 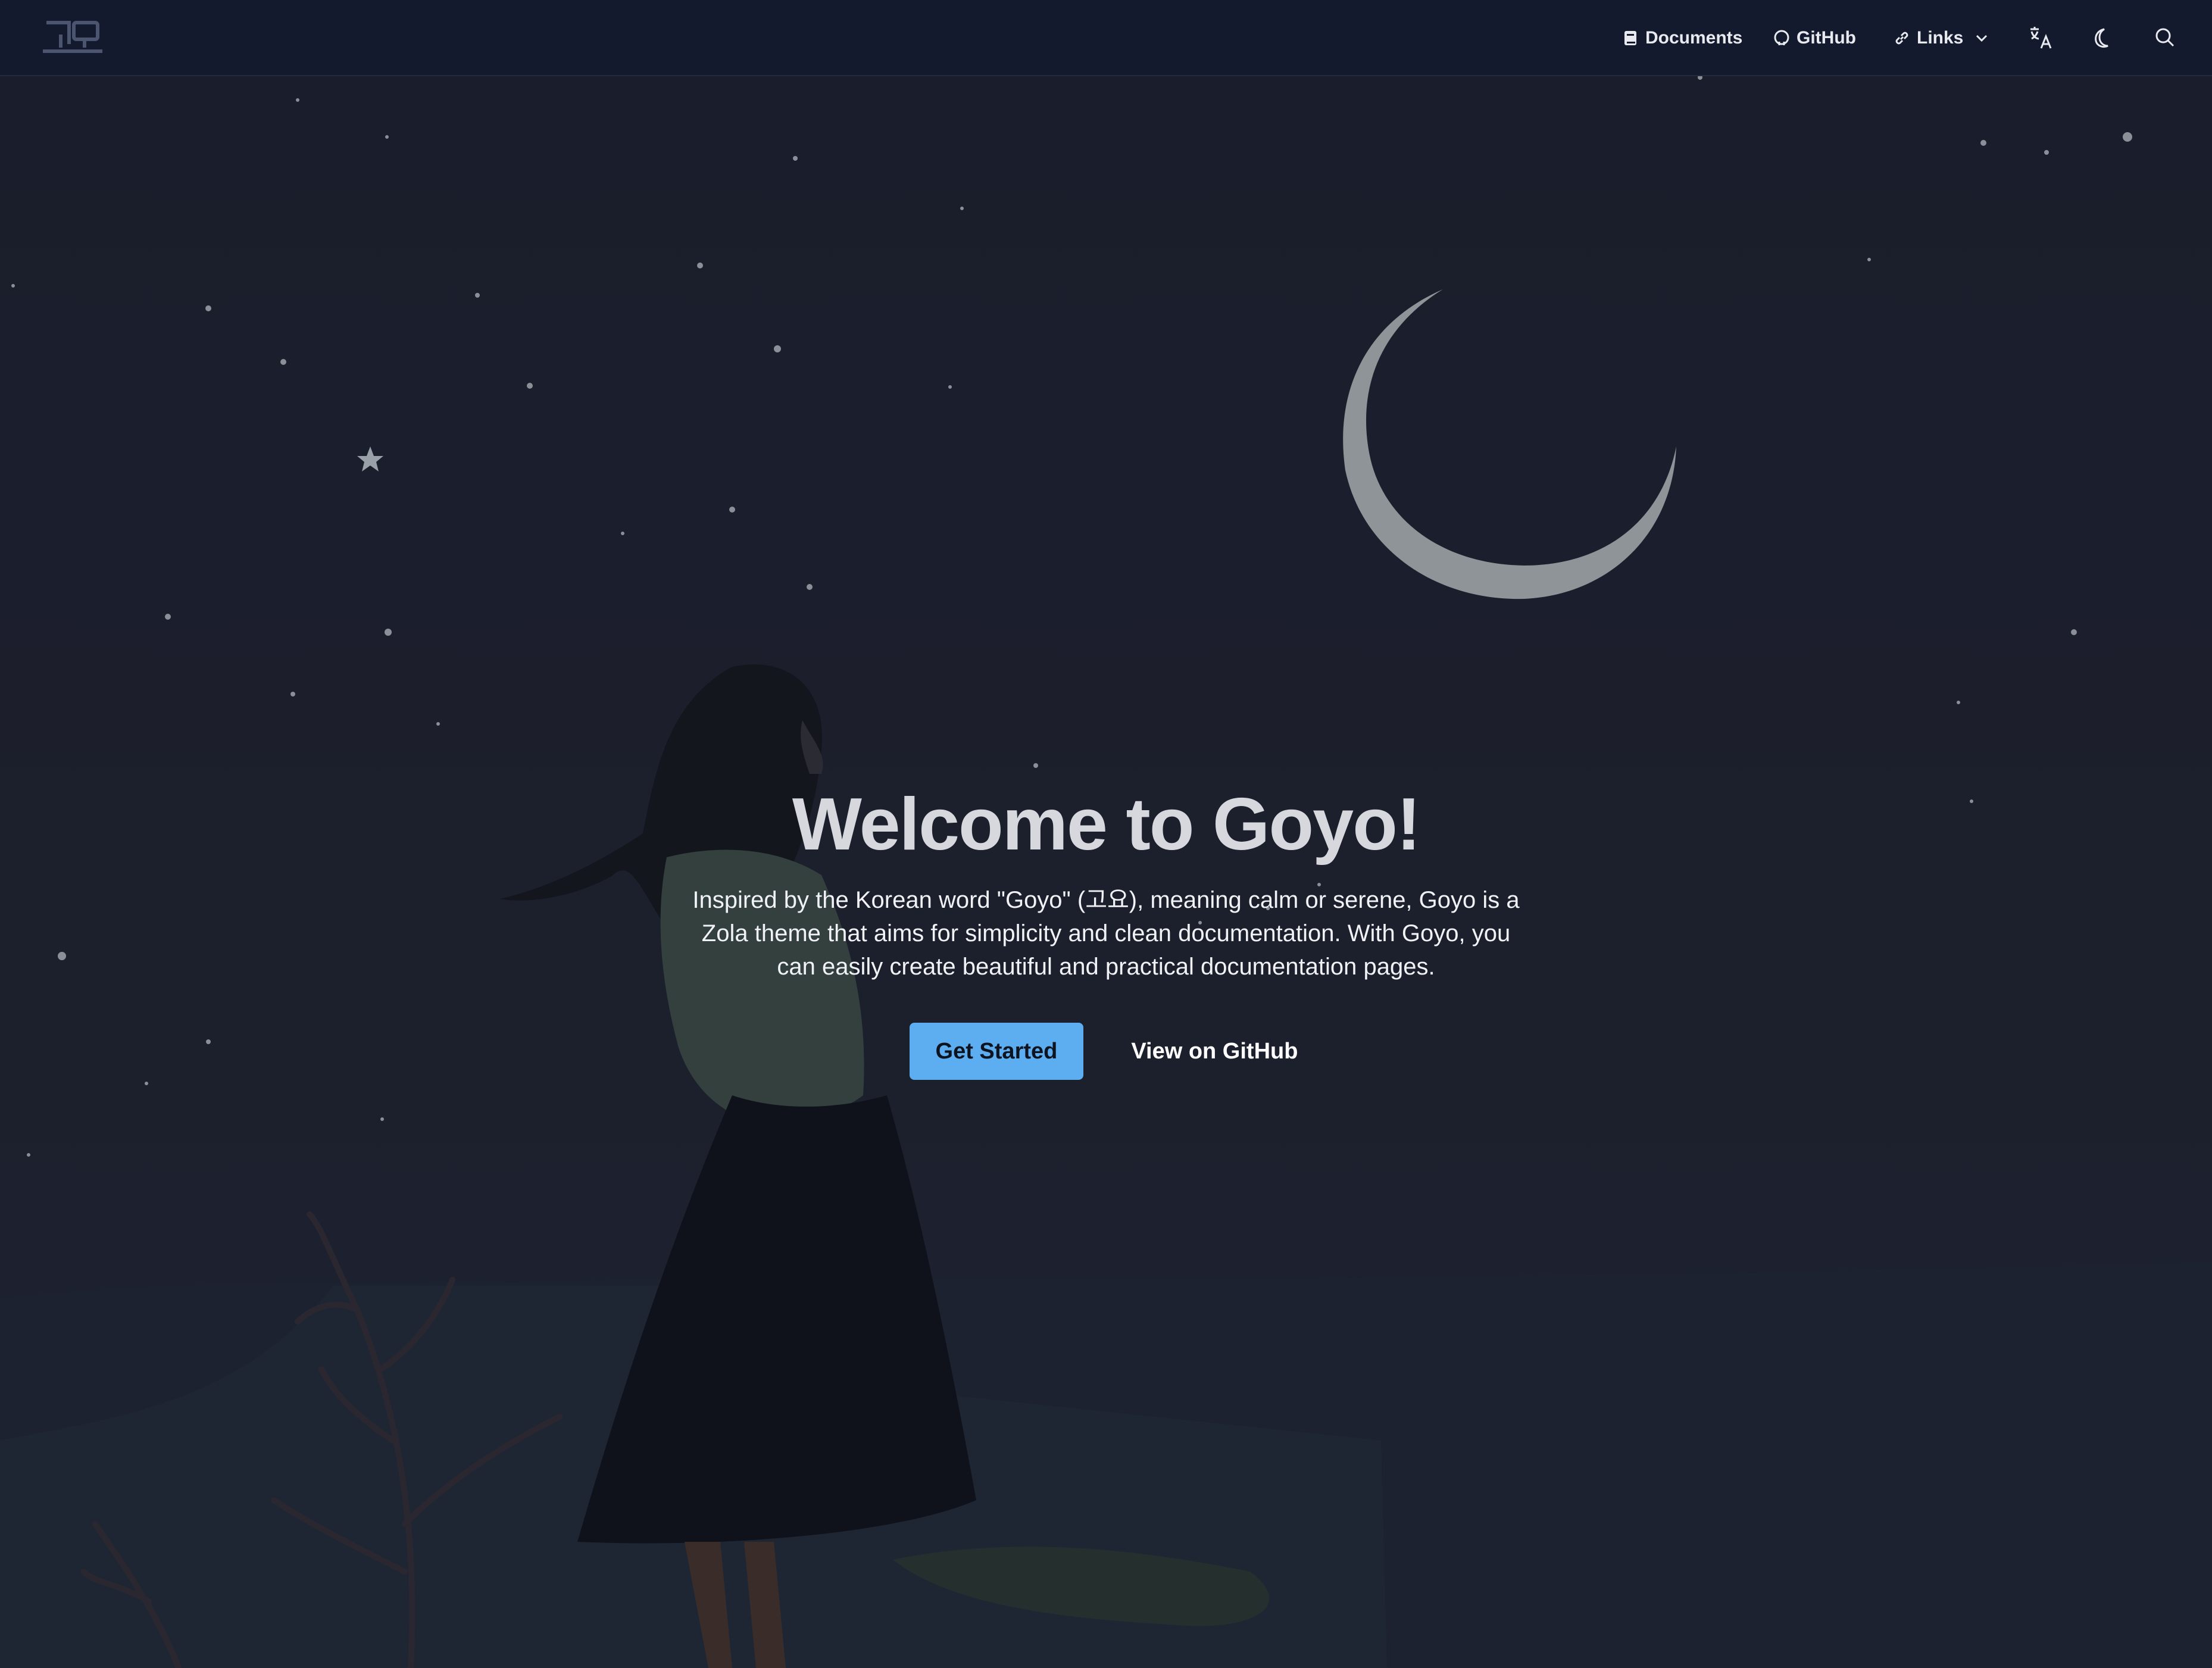 I want to click on nav-documents-link: Documents, so click(x=1681, y=38).